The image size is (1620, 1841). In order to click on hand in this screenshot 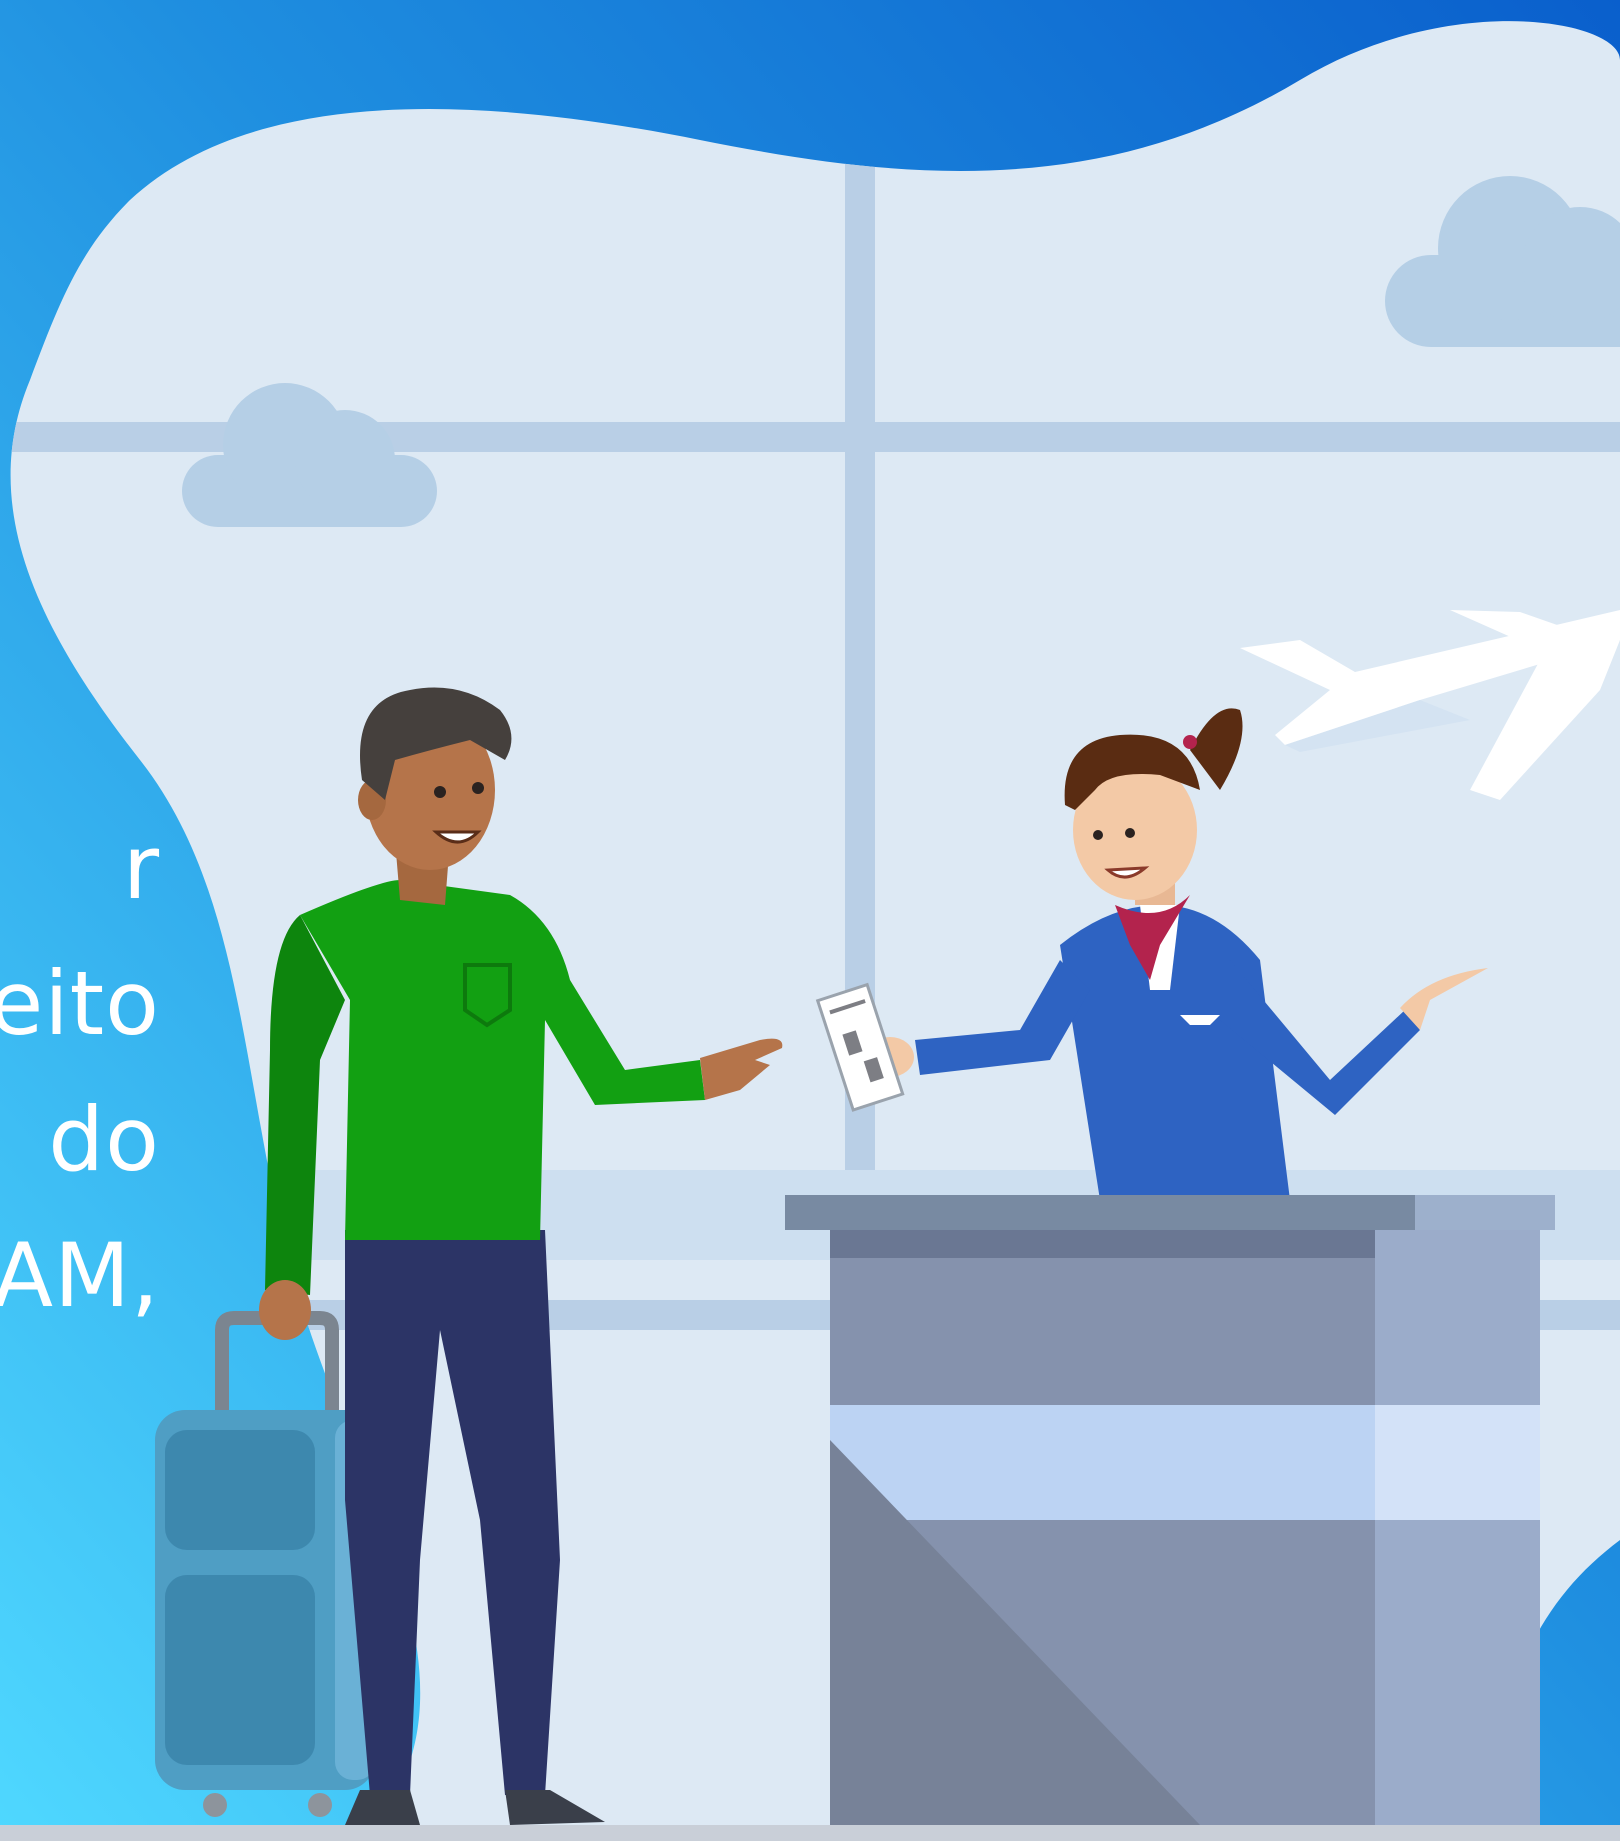, I will do `click(285, 1310)`.